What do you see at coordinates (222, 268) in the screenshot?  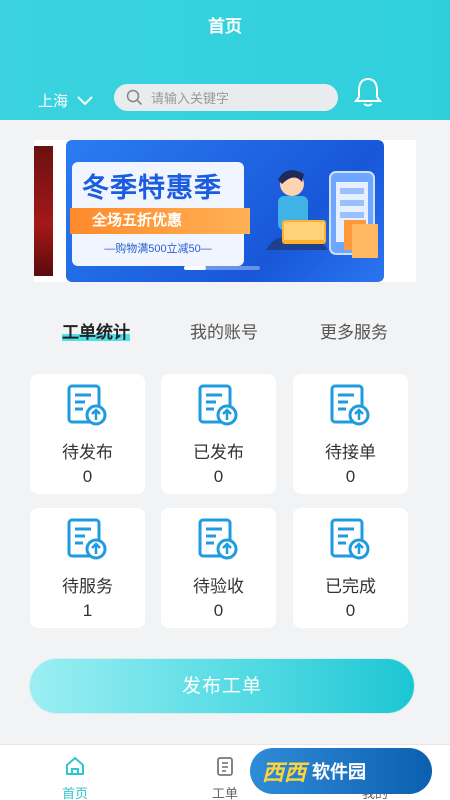 I see `carousel-indicator` at bounding box center [222, 268].